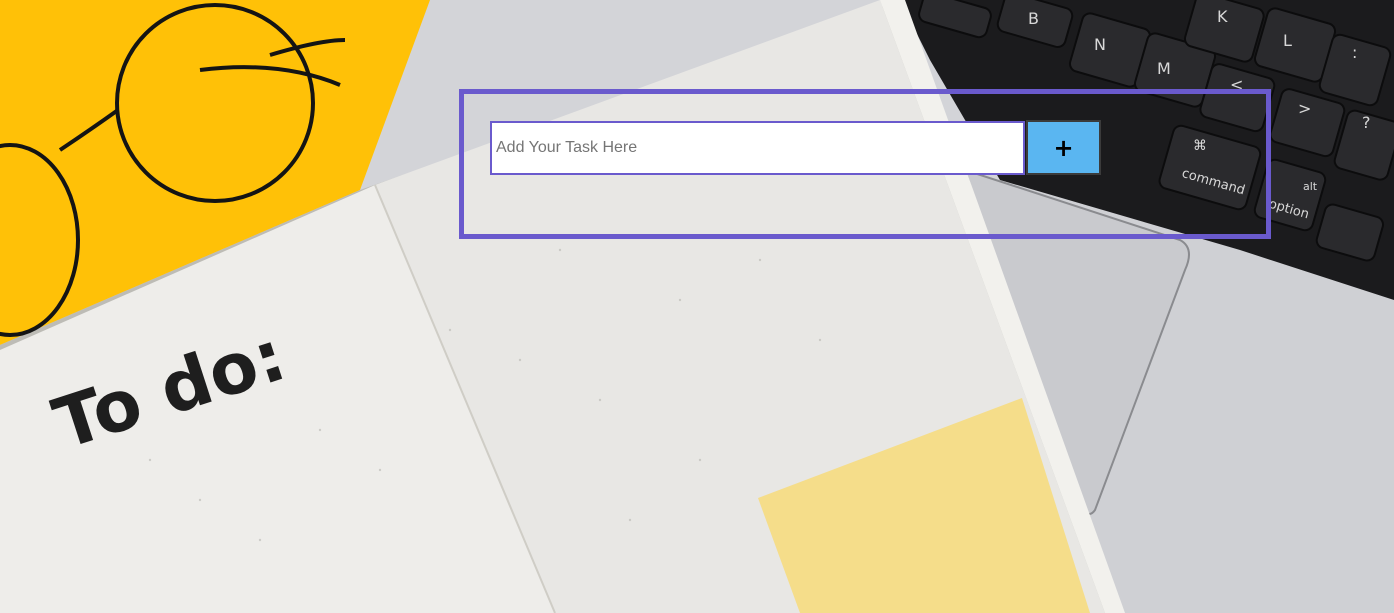 The width and height of the screenshot is (1394, 613). Describe the element at coordinates (1287, 40) in the screenshot. I see `svg-text: L` at that location.